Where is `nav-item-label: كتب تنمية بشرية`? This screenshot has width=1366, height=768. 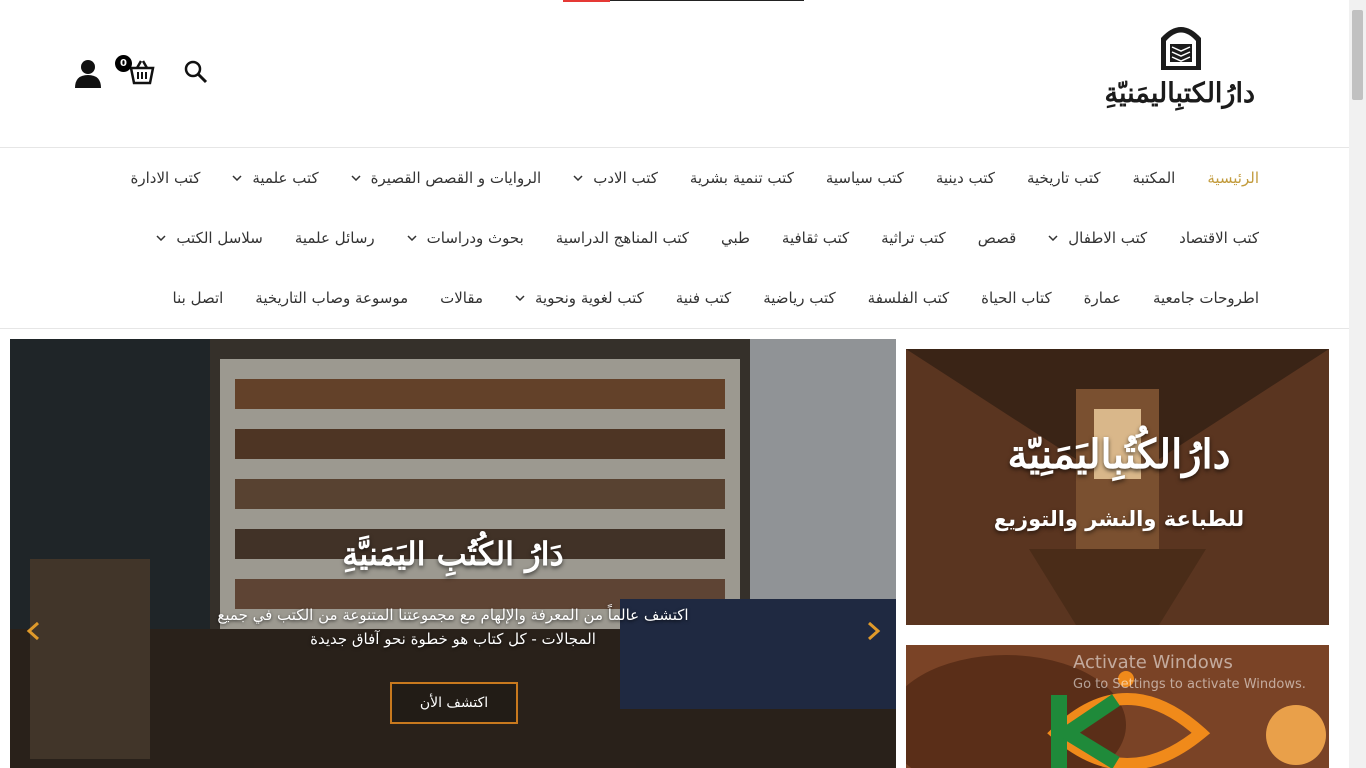
nav-item-label: كتب تنمية بشرية is located at coordinates (741, 178).